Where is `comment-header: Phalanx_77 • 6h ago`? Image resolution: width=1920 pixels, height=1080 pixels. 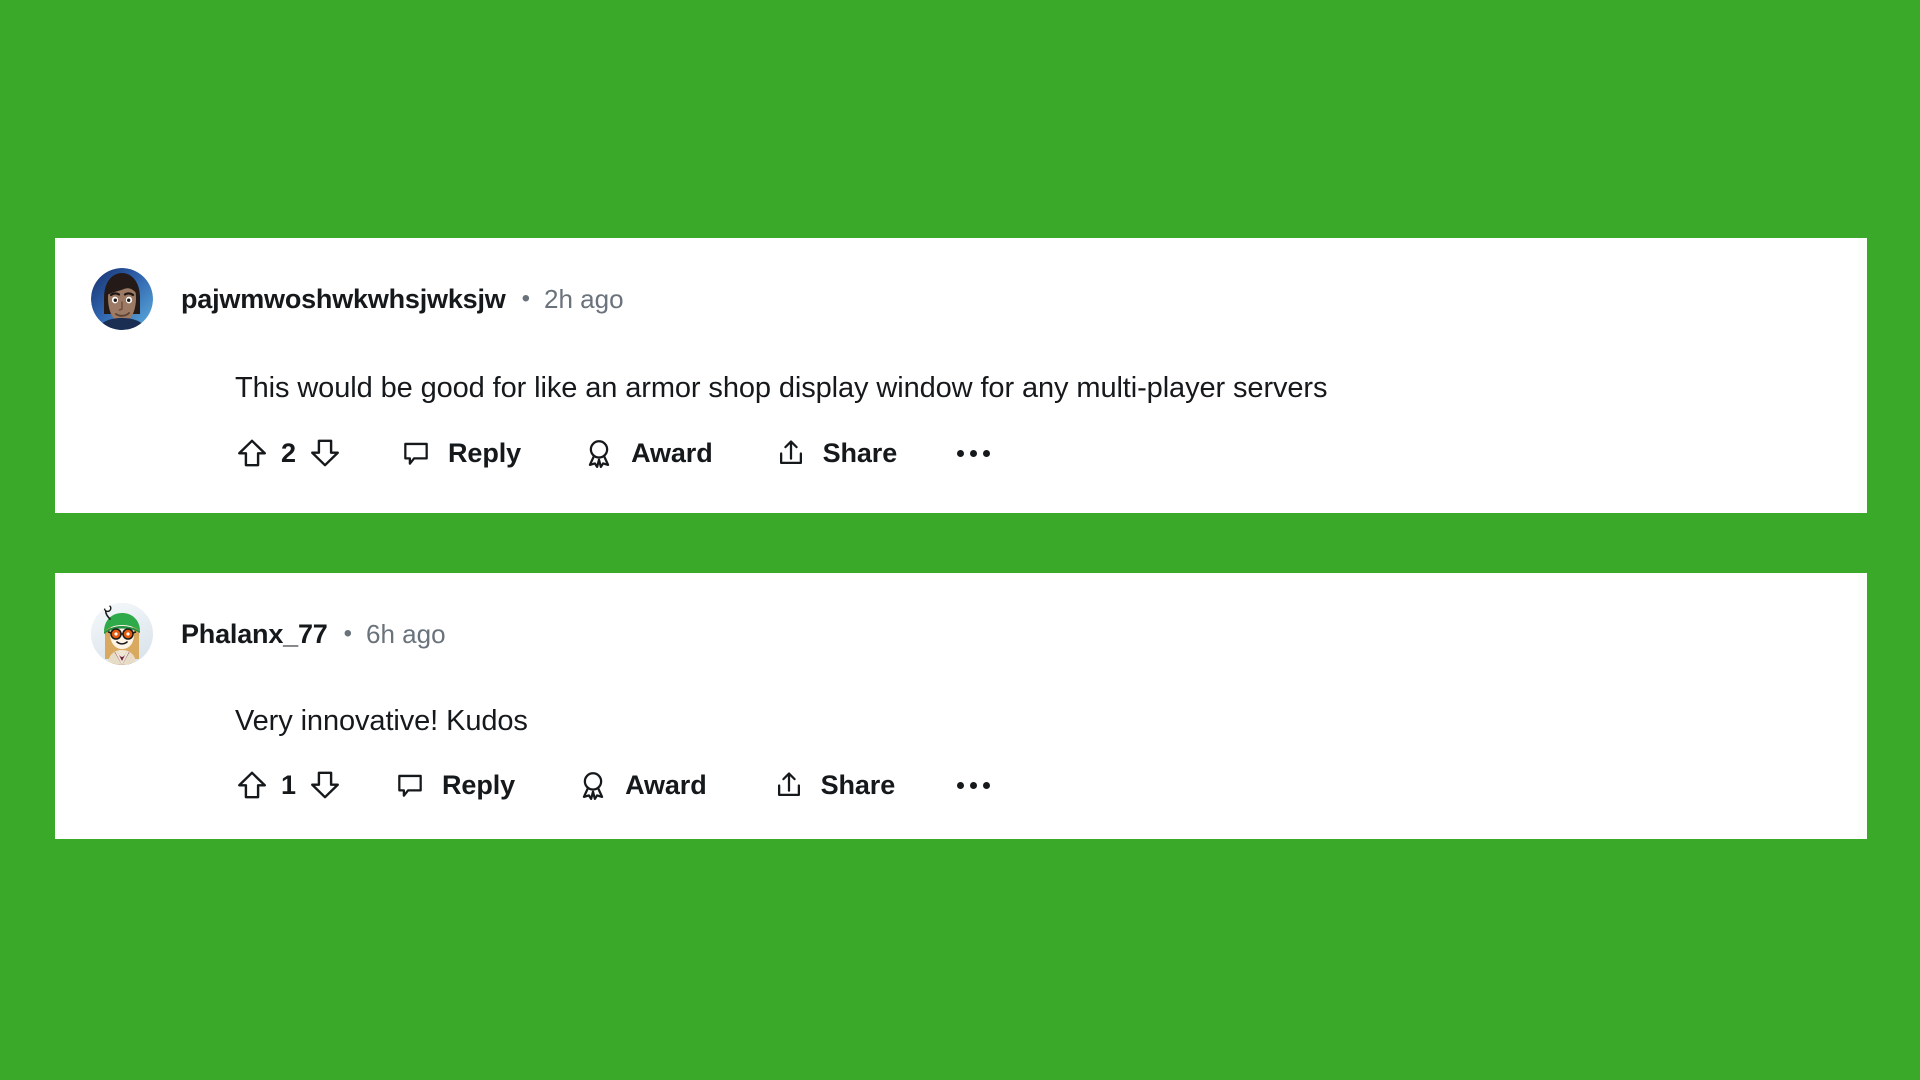
comment-header: Phalanx_77 • 6h ago is located at coordinates (268, 634).